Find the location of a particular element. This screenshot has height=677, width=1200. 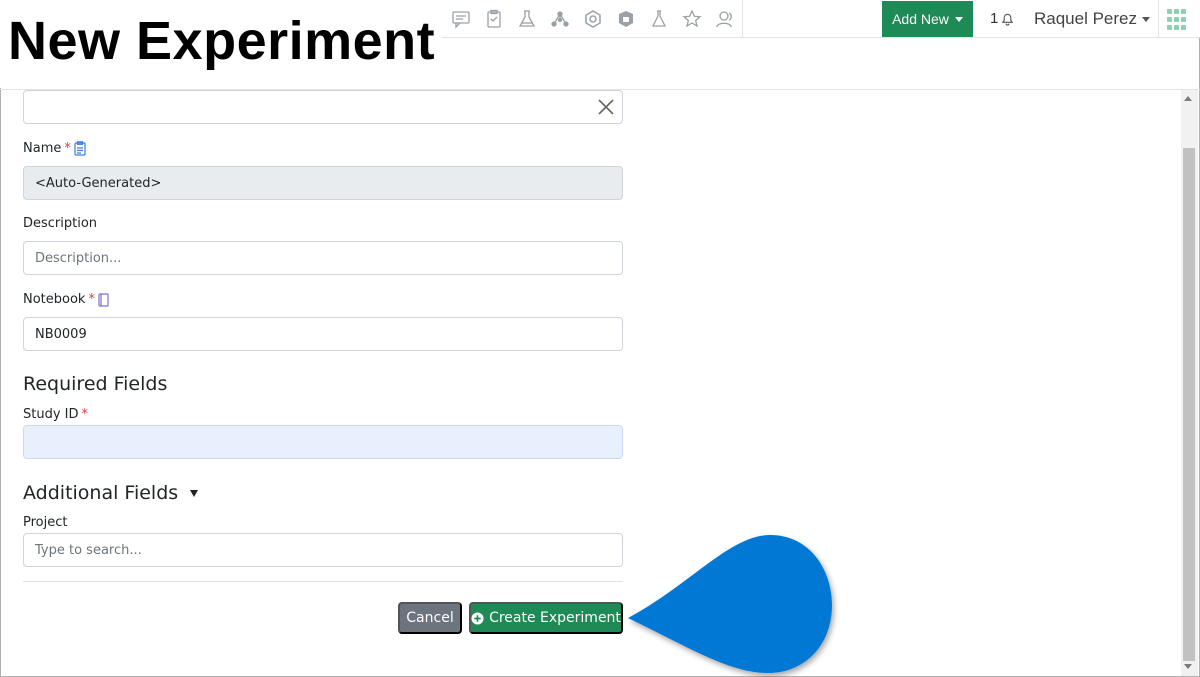

name-field: <Auto-Generated> is located at coordinates (323, 183).